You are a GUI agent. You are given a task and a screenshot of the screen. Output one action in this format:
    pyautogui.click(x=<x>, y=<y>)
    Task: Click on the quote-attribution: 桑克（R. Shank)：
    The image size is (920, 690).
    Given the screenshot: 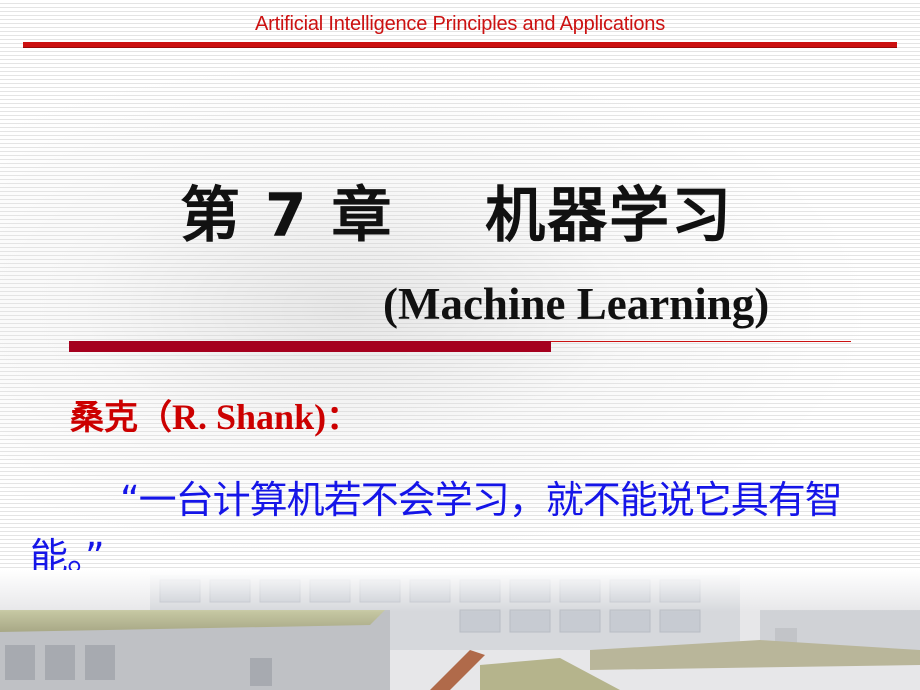 What is the action you would take?
    pyautogui.click(x=215, y=414)
    